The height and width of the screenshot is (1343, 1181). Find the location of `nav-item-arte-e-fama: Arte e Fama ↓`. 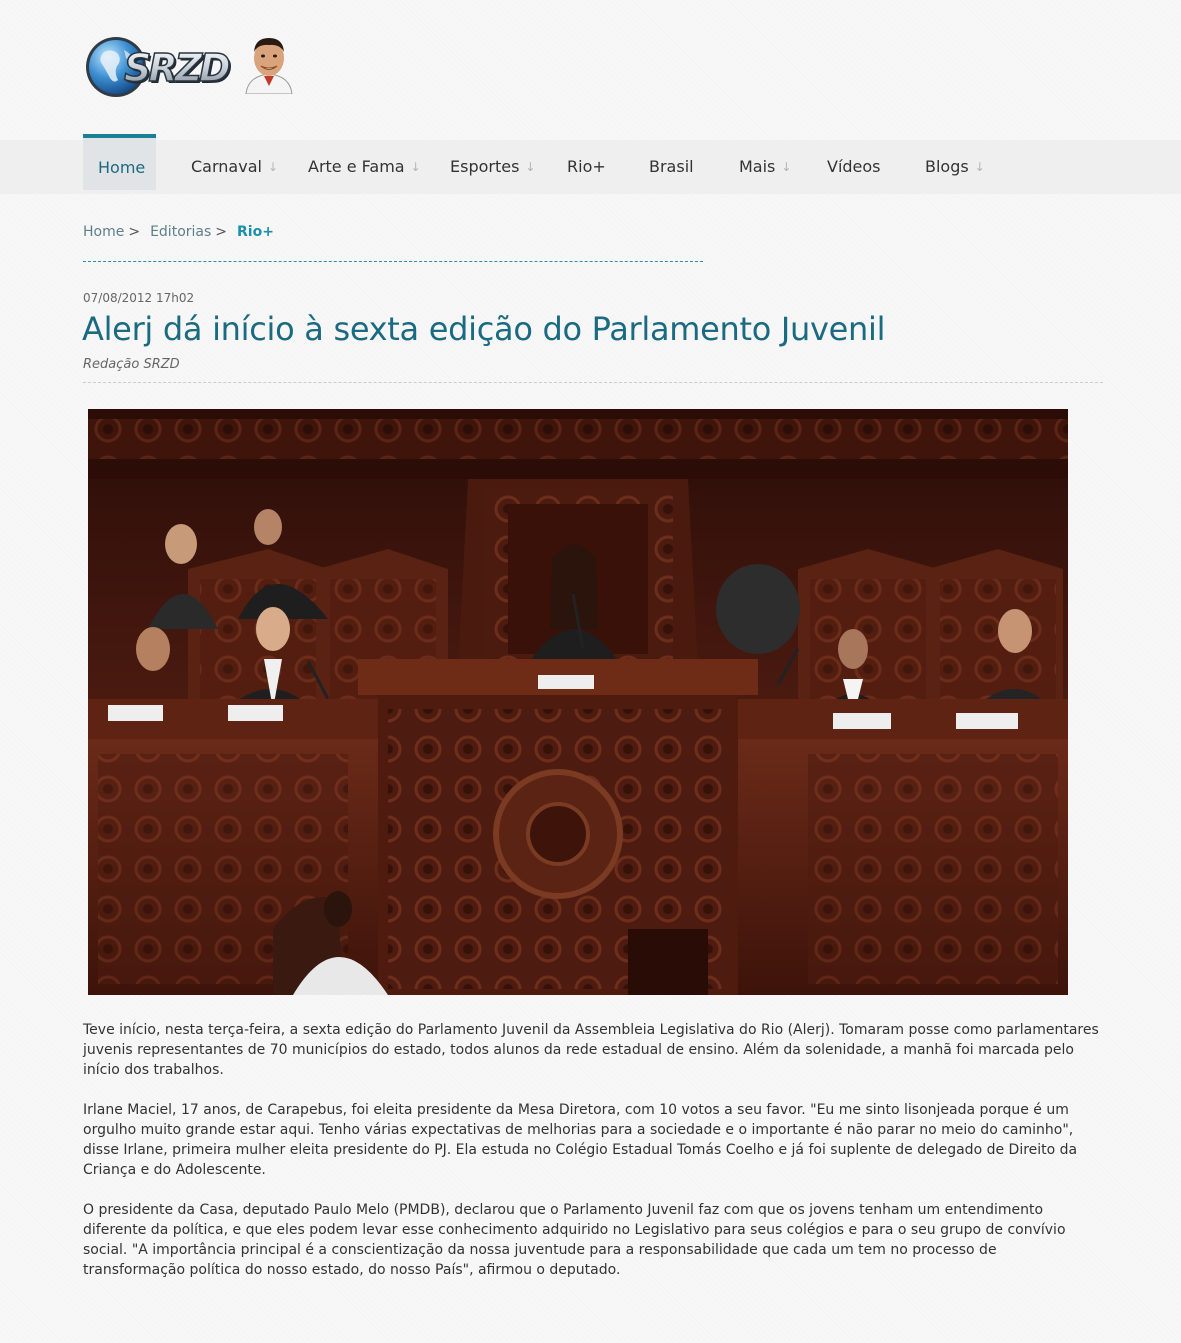

nav-item-arte-e-fama: Arte e Fama ↓ is located at coordinates (364, 167).